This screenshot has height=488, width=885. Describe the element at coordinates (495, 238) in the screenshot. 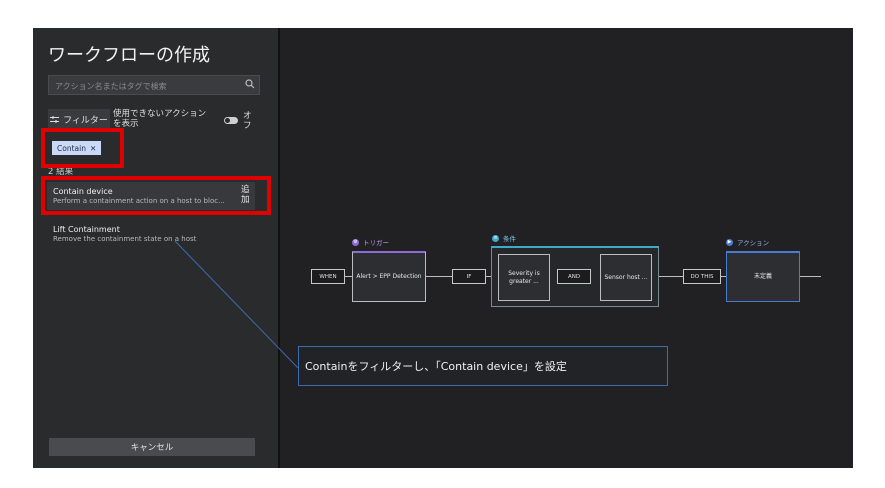

I see `condition-icon: ≡` at that location.